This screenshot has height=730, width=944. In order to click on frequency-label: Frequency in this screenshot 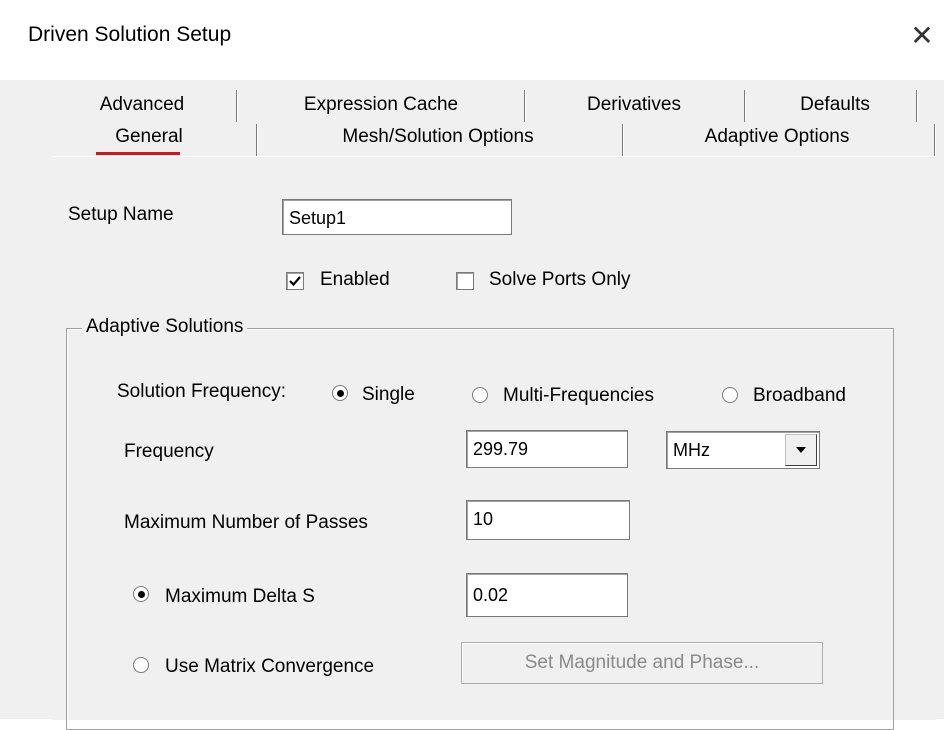, I will do `click(169, 451)`.